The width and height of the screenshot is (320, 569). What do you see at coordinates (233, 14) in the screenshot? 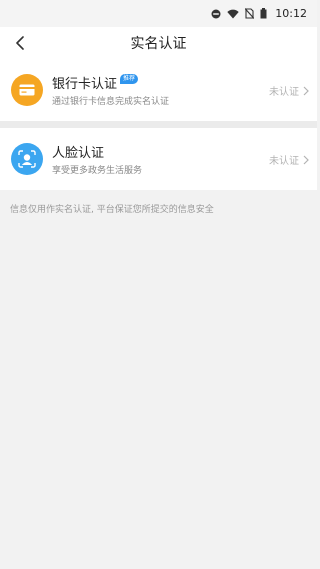
I see `wifi-icon` at bounding box center [233, 14].